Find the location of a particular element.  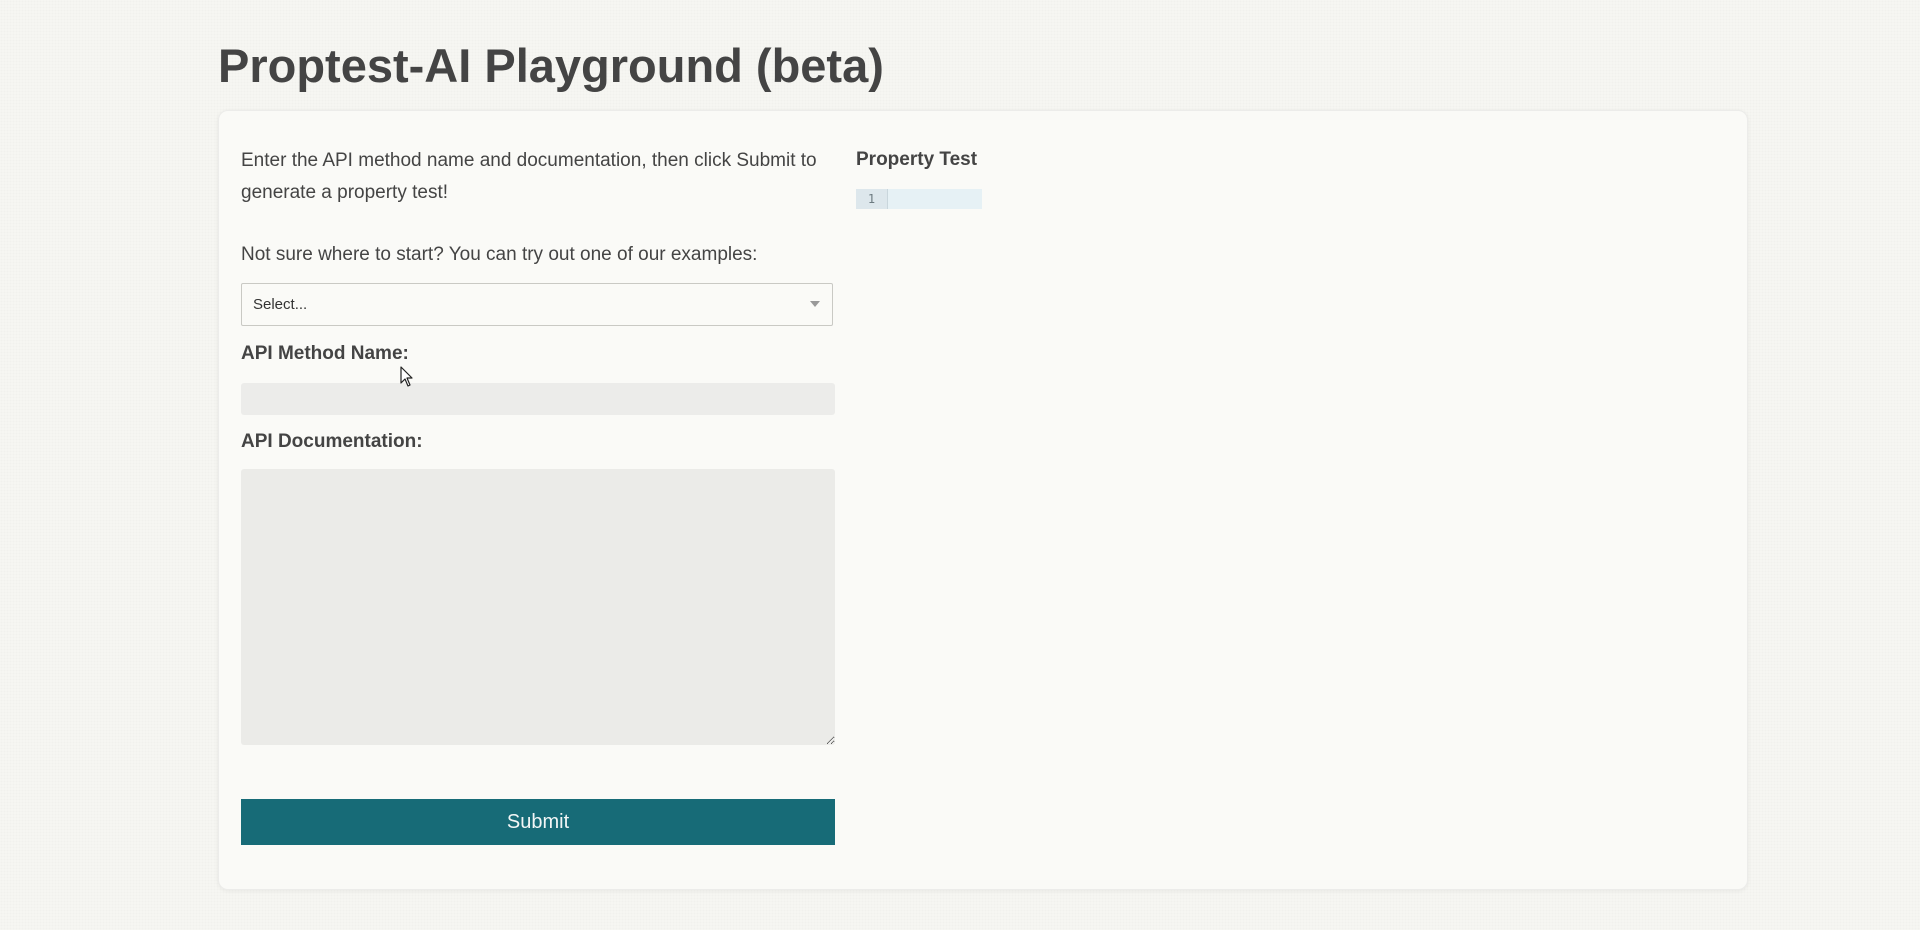

api-documentation-label: API Documentation: is located at coordinates (332, 441).